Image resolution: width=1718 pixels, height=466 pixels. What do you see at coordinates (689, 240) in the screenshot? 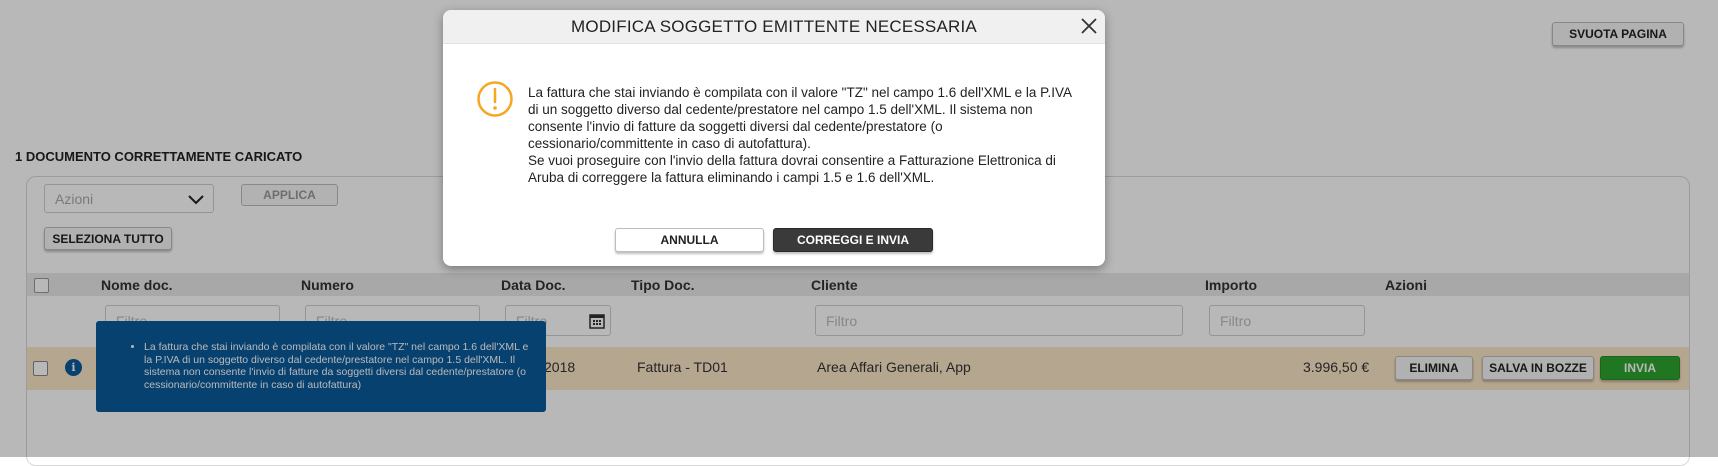
I see `cancel-button: ANNULLA` at bounding box center [689, 240].